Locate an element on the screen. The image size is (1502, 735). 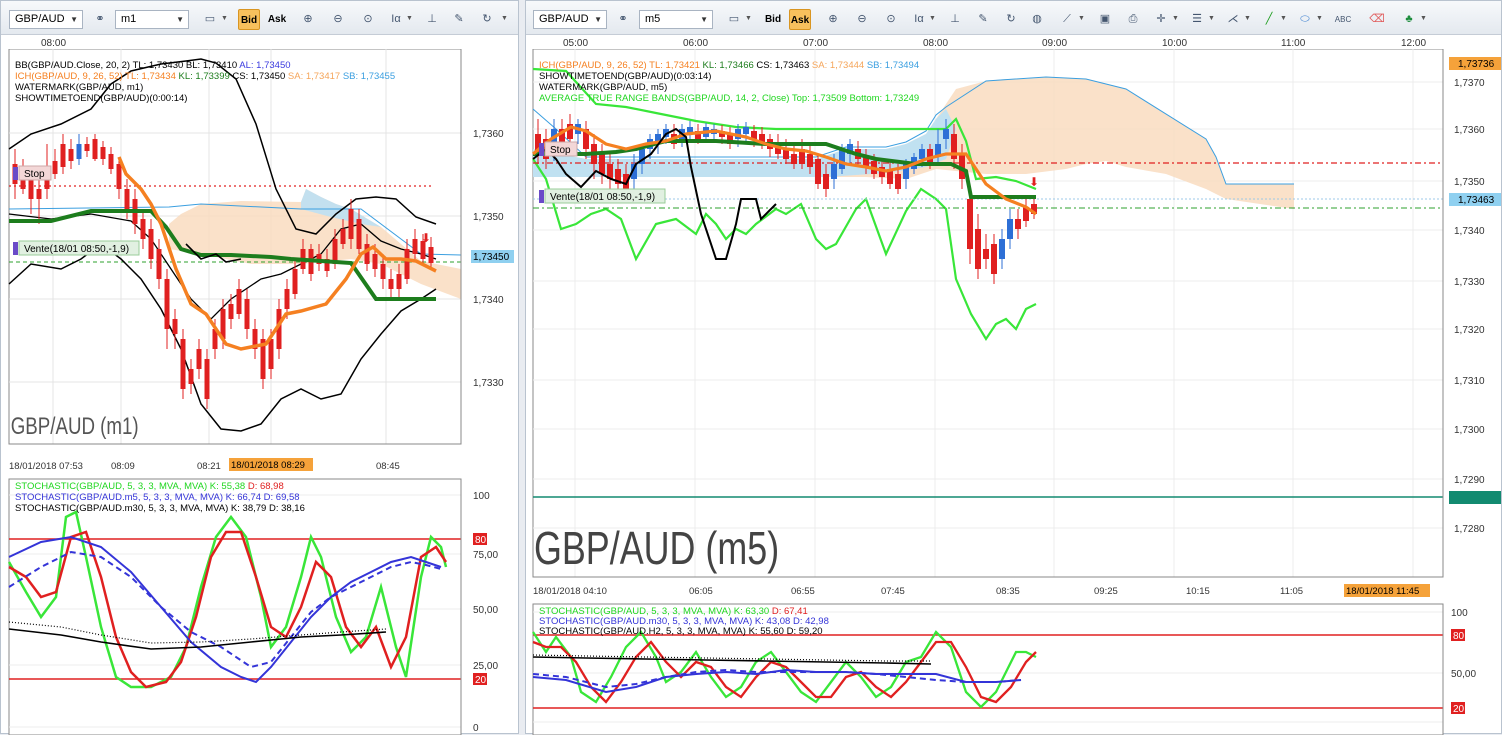
current-price-tag: 1,73450 is located at coordinates (491, 257).